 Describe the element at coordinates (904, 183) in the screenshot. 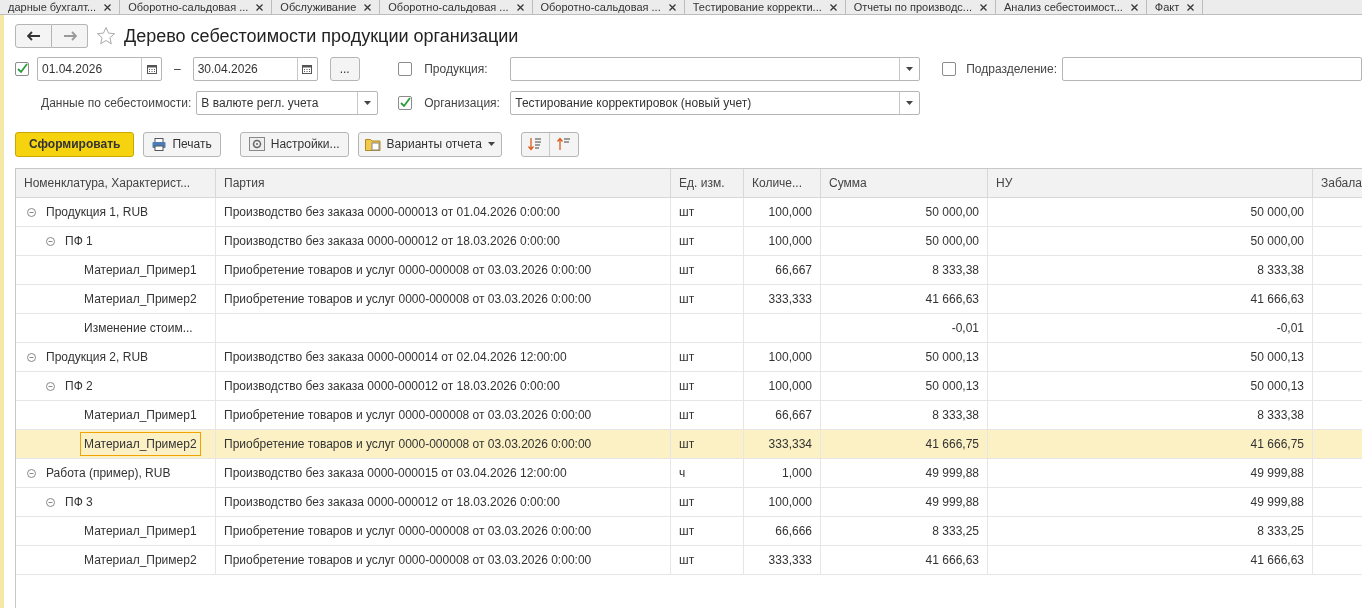

I see `column-header: Сумма` at that location.